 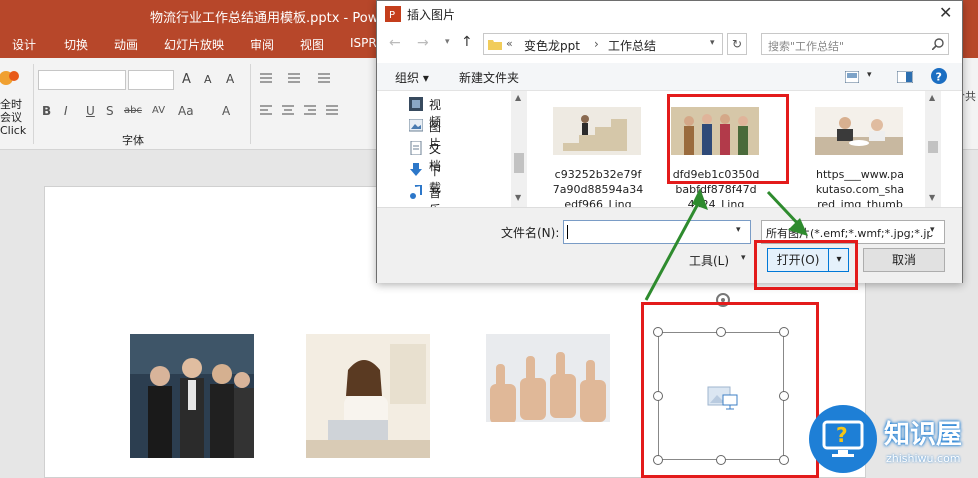 I want to click on breadcrumb-folder: 变色龙ppt, so click(x=552, y=45).